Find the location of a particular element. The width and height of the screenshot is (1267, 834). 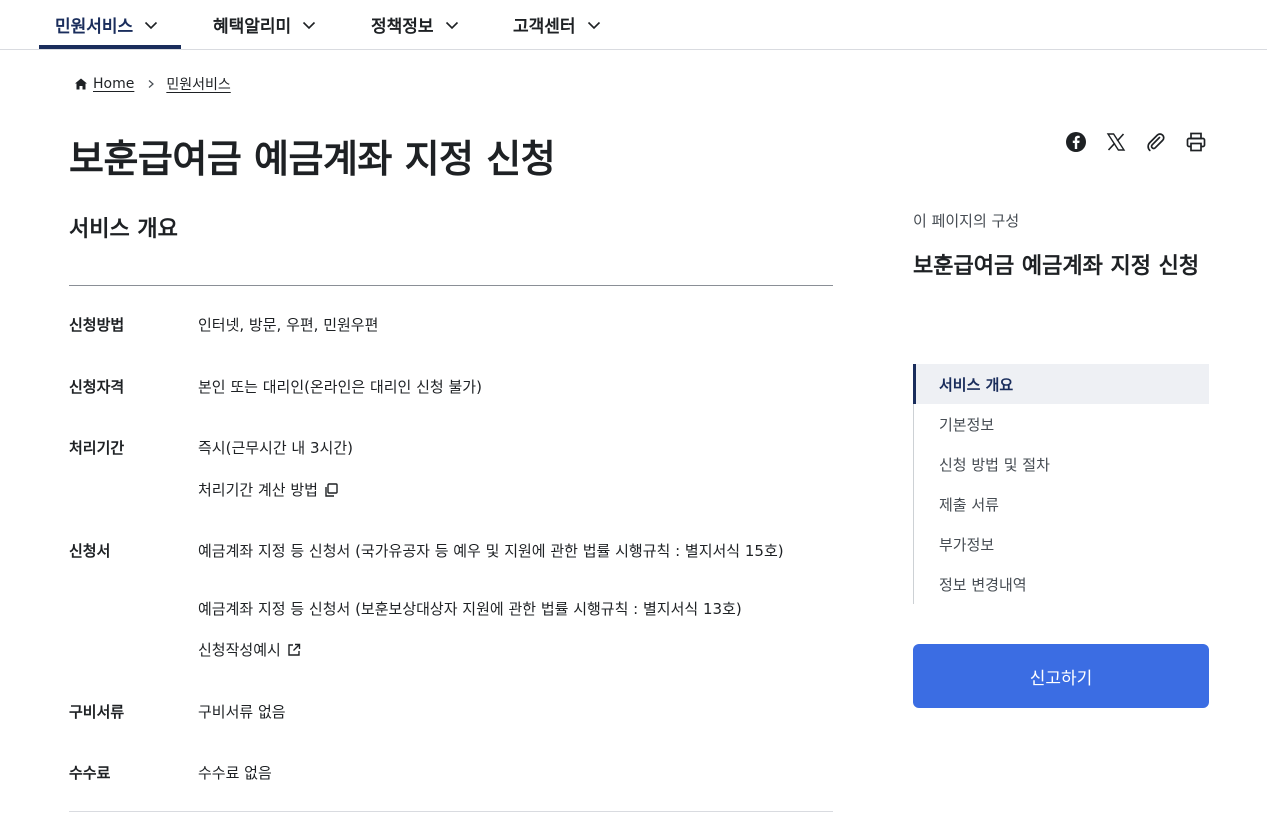

x-icon is located at coordinates (1116, 142).